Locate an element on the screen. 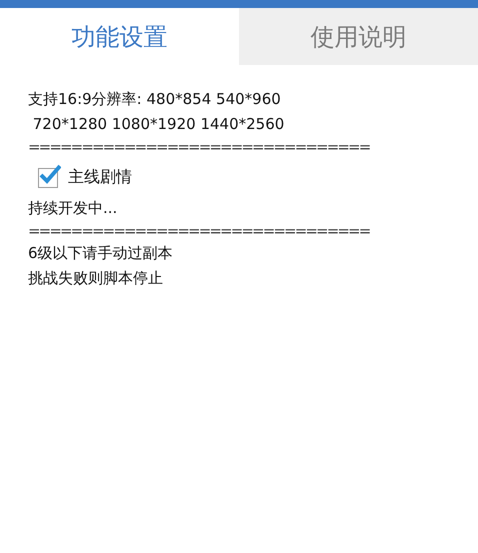 The width and height of the screenshot is (478, 553). checkbox is located at coordinates (48, 178).